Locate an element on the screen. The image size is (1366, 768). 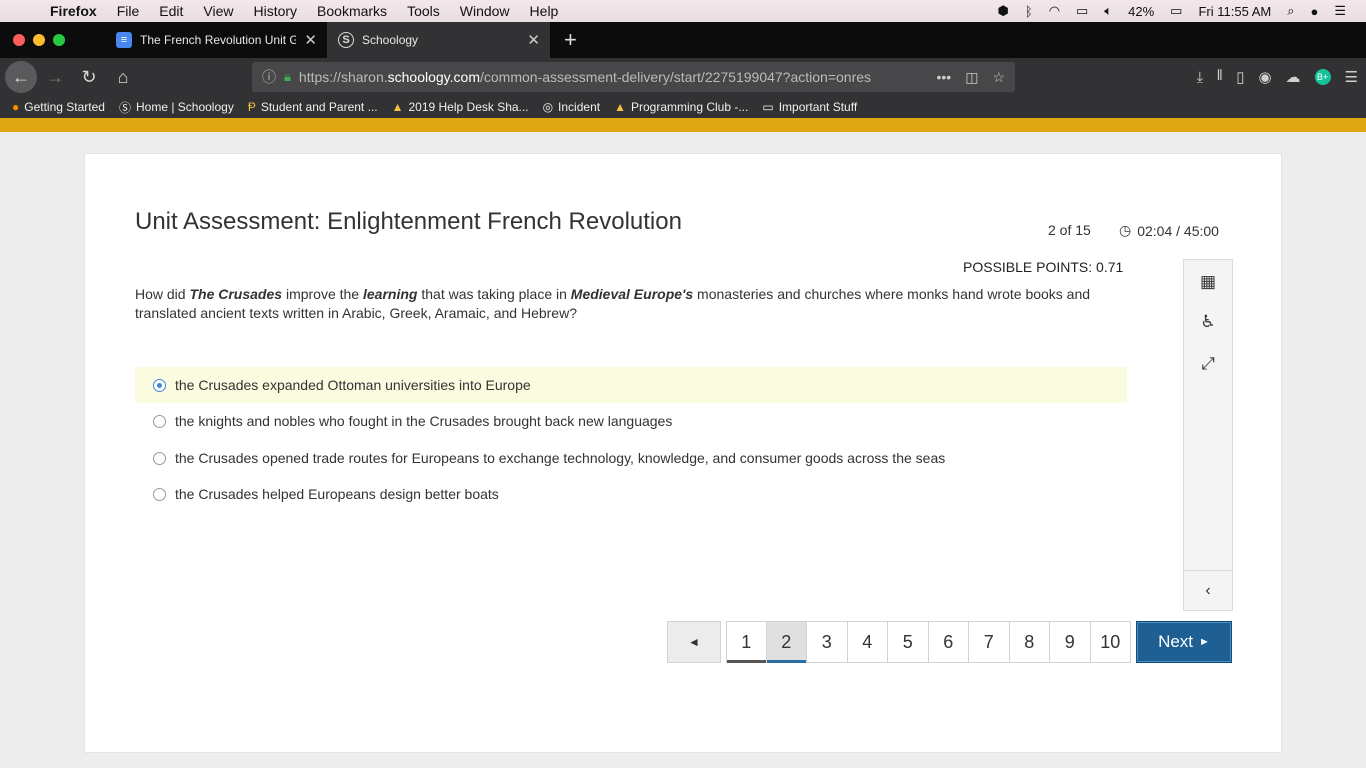
page-2-current: 2 is located at coordinates (786, 642).